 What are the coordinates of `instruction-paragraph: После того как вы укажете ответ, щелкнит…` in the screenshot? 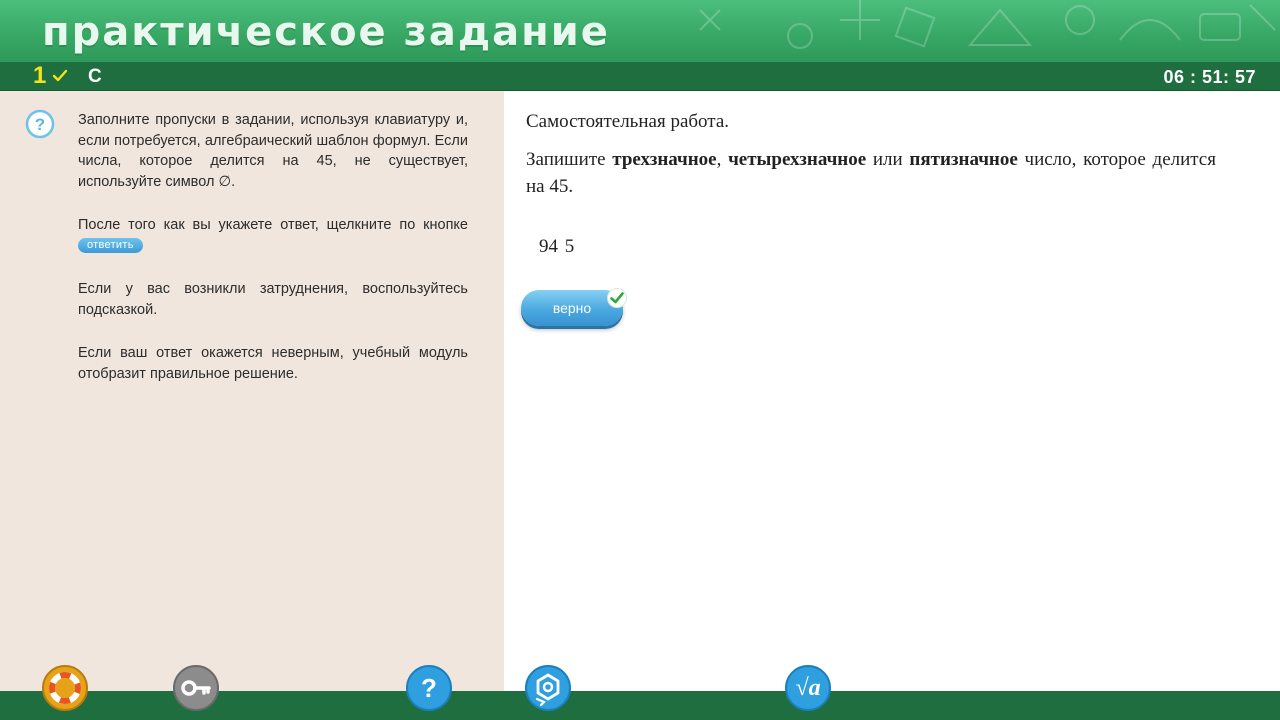 It's located at (273, 235).